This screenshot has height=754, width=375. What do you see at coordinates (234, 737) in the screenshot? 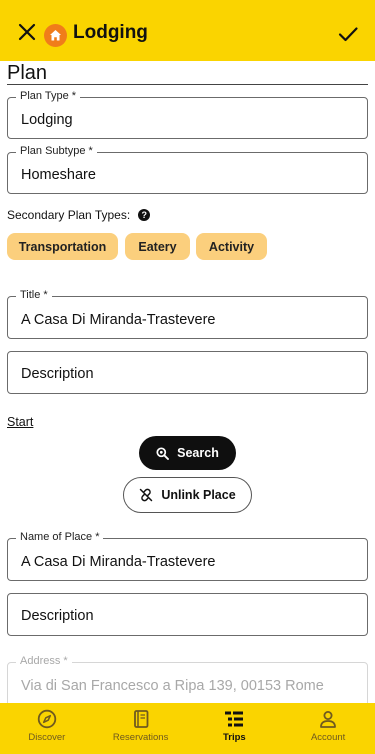
I see `nav-trips-label: Trips` at bounding box center [234, 737].